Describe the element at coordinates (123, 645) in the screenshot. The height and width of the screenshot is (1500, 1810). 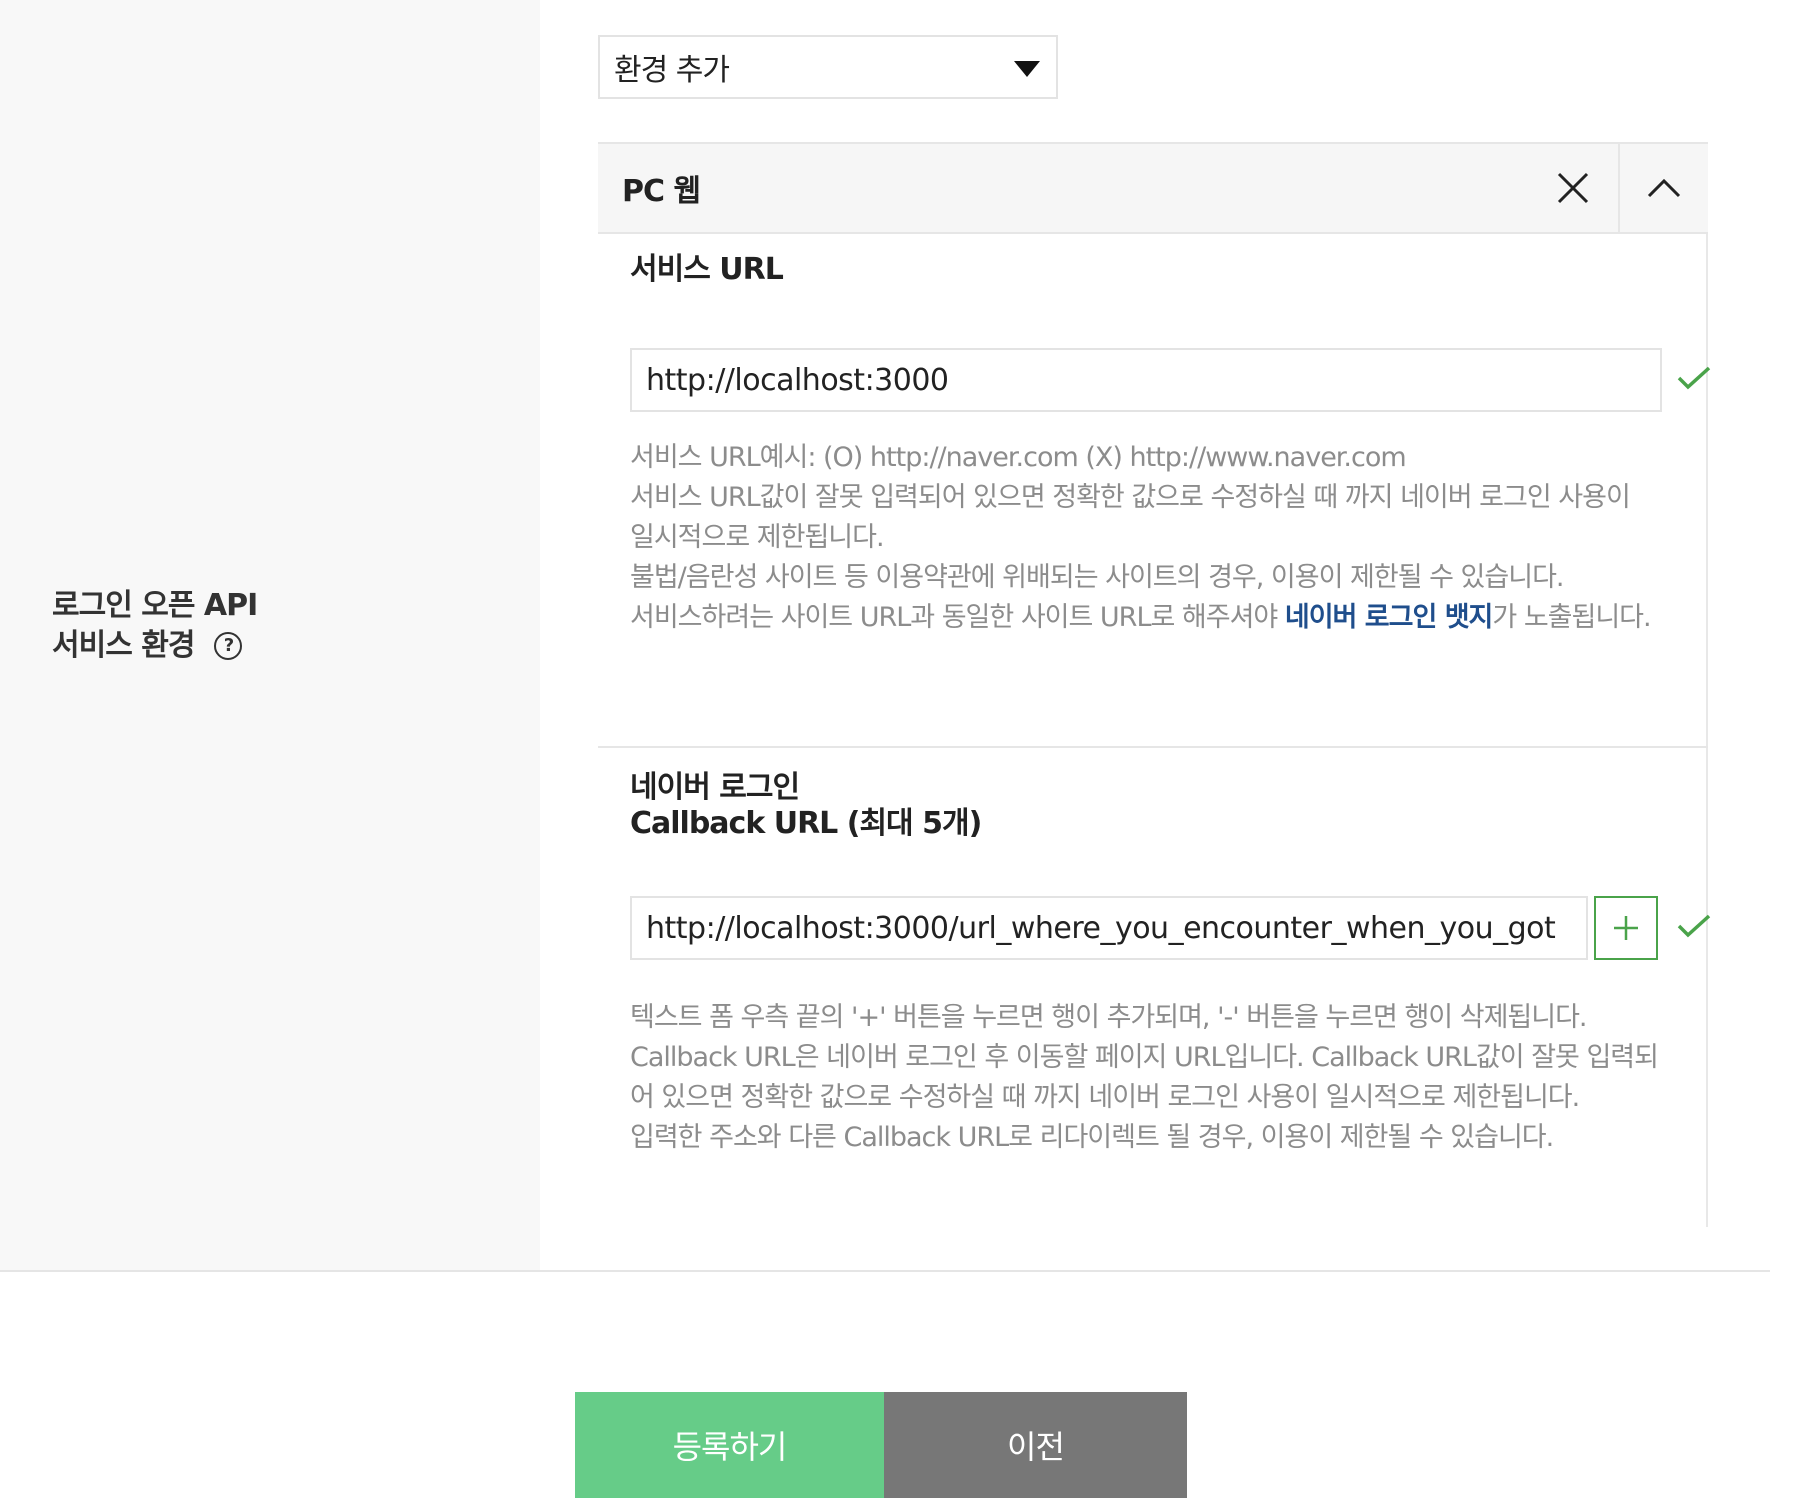
I see `row-label-line2: 서비스 환경` at that location.